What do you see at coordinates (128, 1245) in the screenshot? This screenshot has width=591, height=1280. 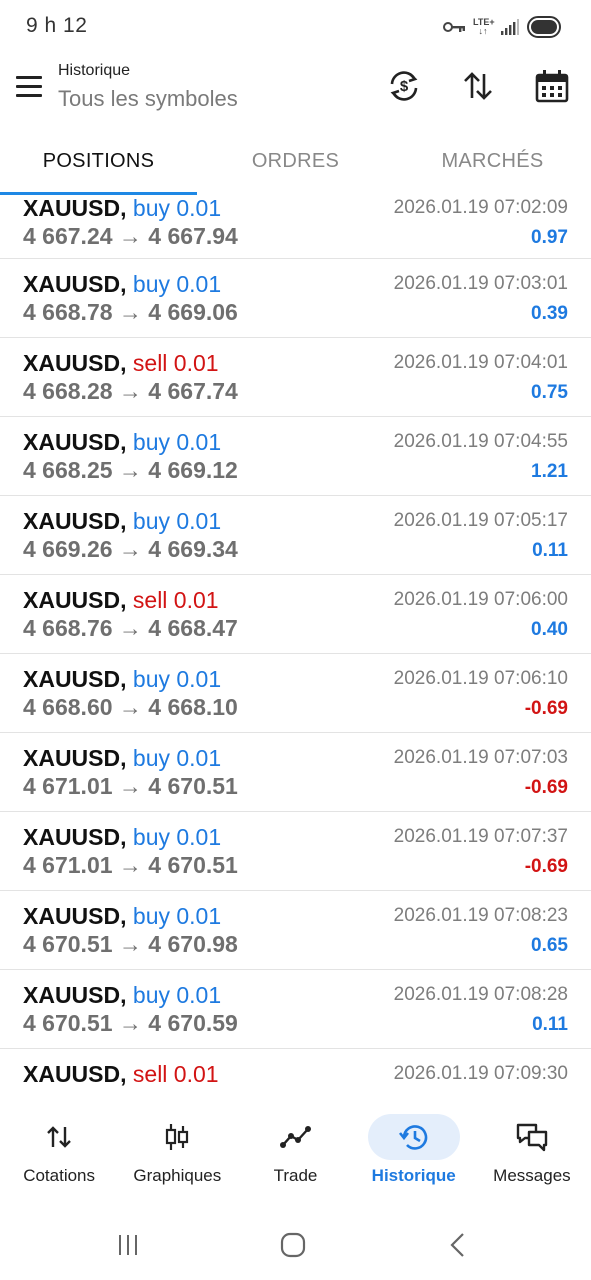 I see `recent-apps-icon` at bounding box center [128, 1245].